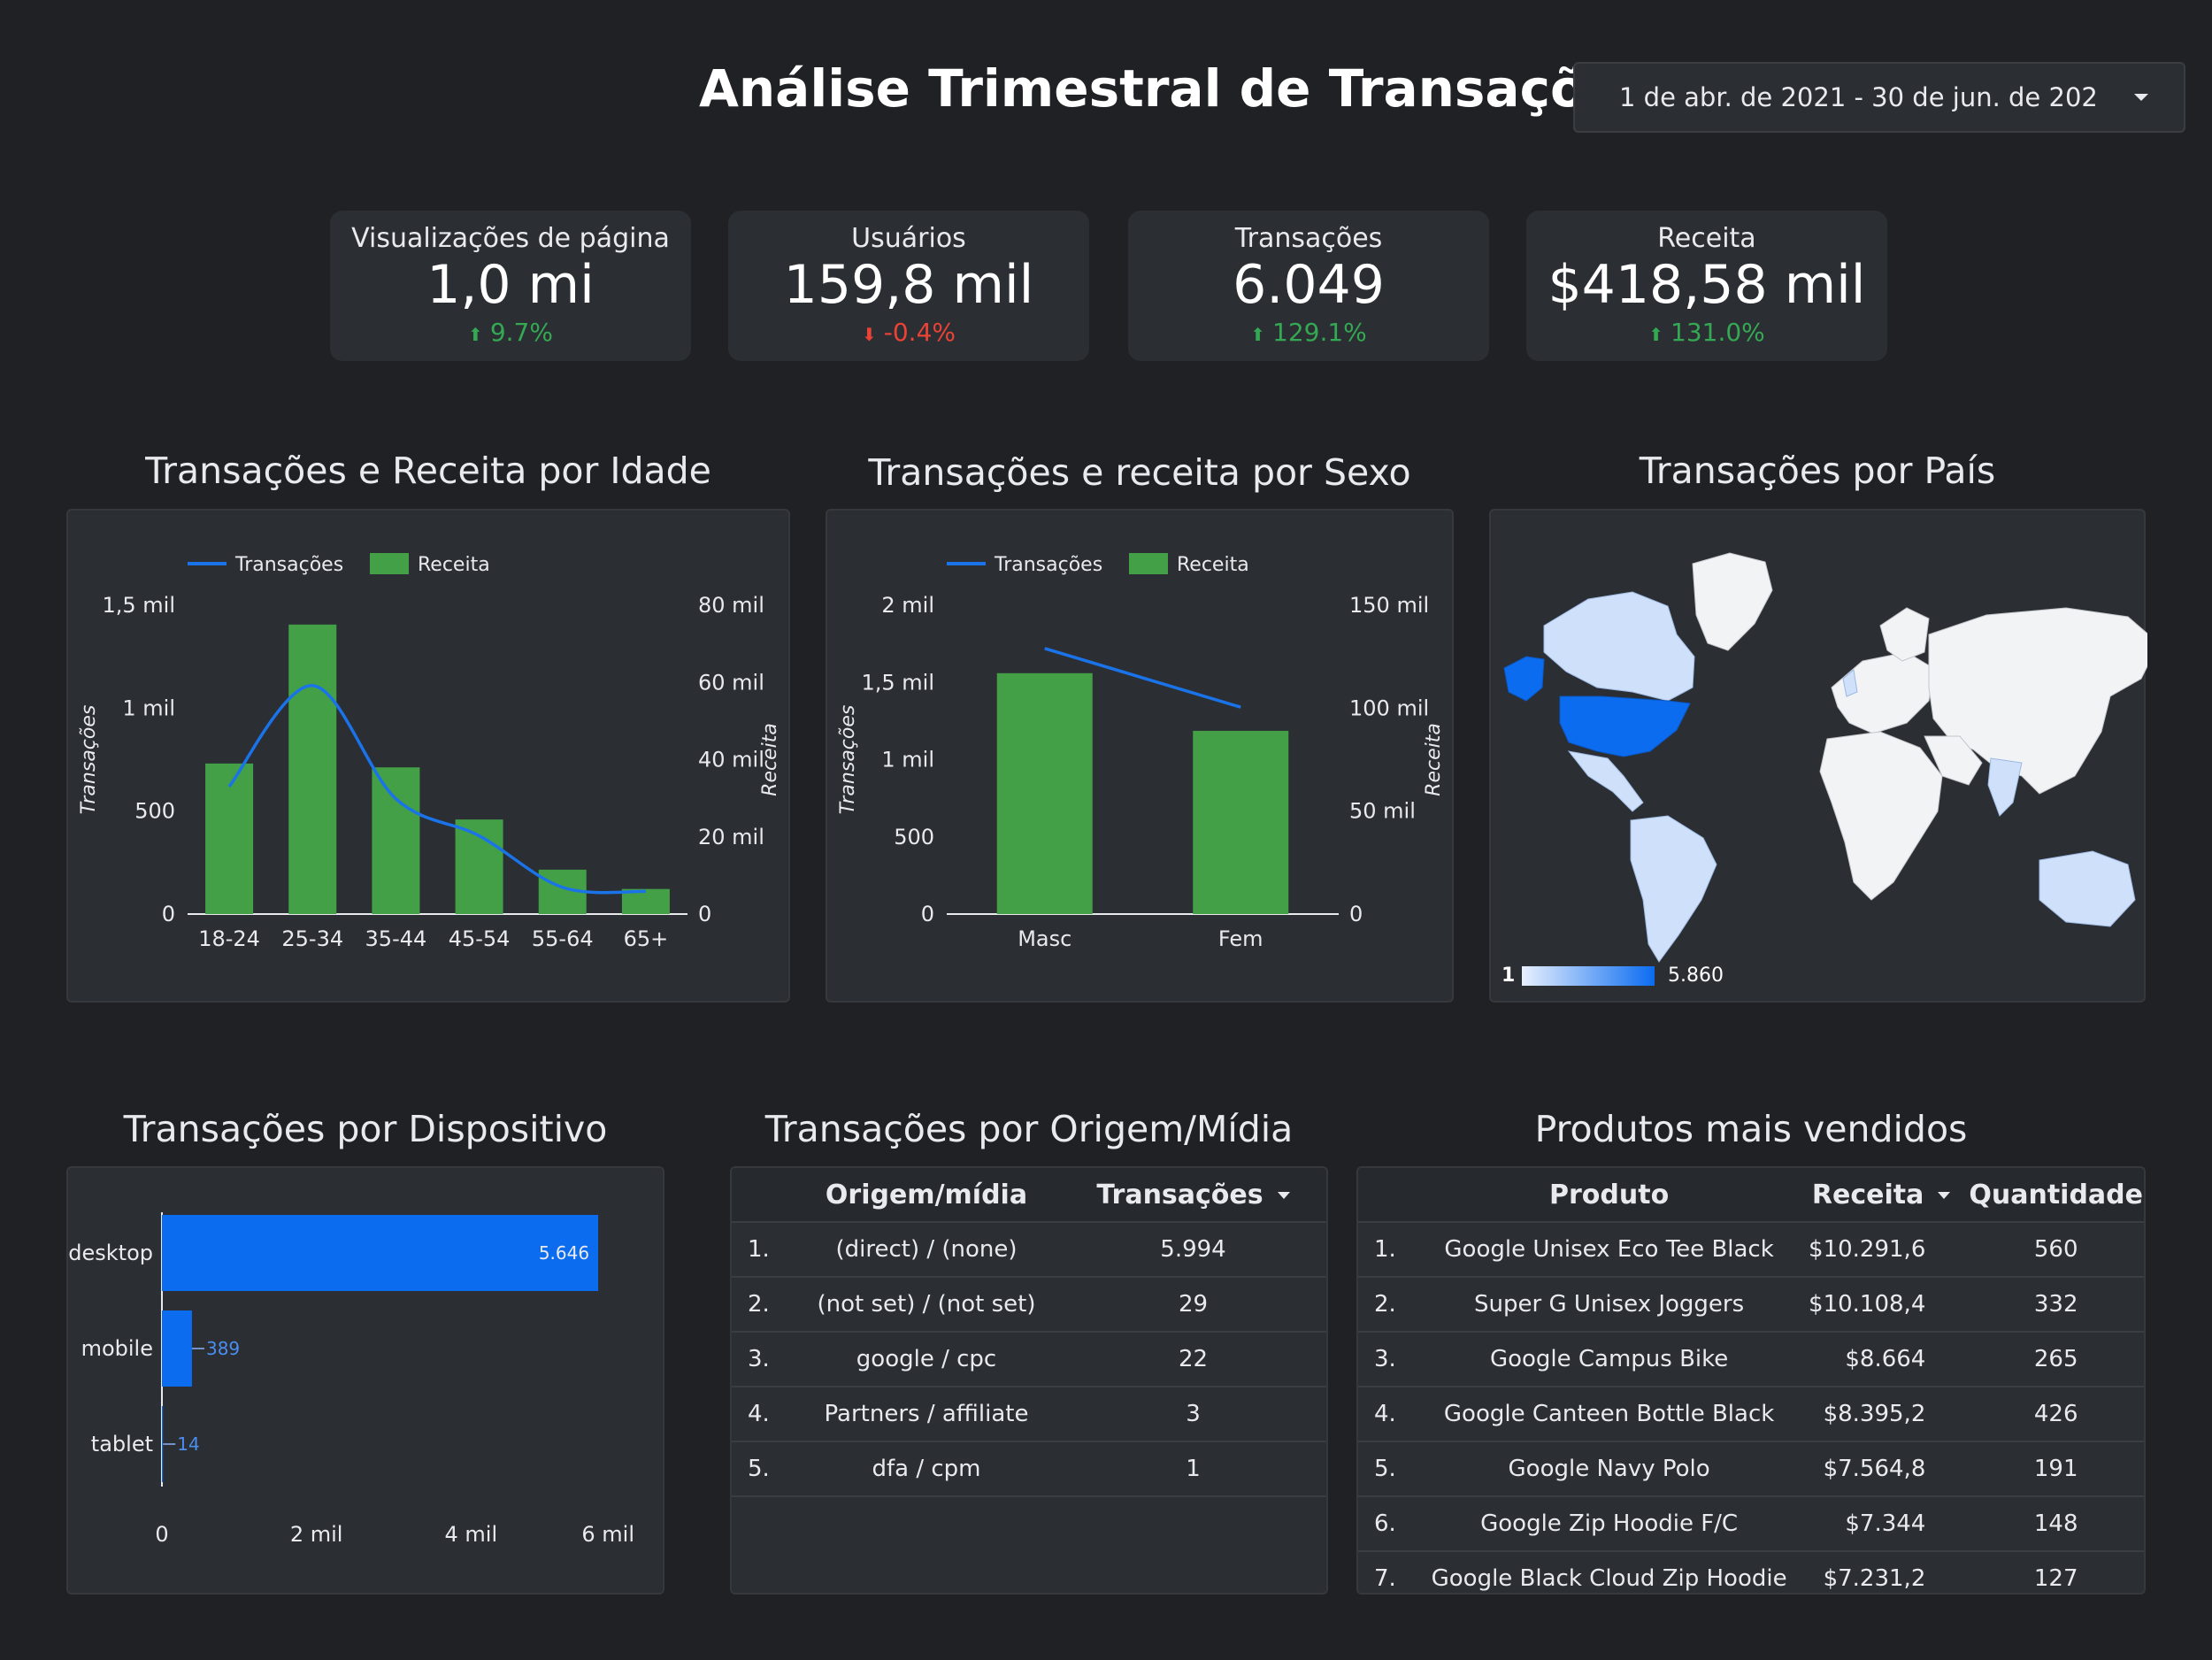 The image size is (2212, 1660). I want to click on y-tick-label: 1,5 mil, so click(139, 605).